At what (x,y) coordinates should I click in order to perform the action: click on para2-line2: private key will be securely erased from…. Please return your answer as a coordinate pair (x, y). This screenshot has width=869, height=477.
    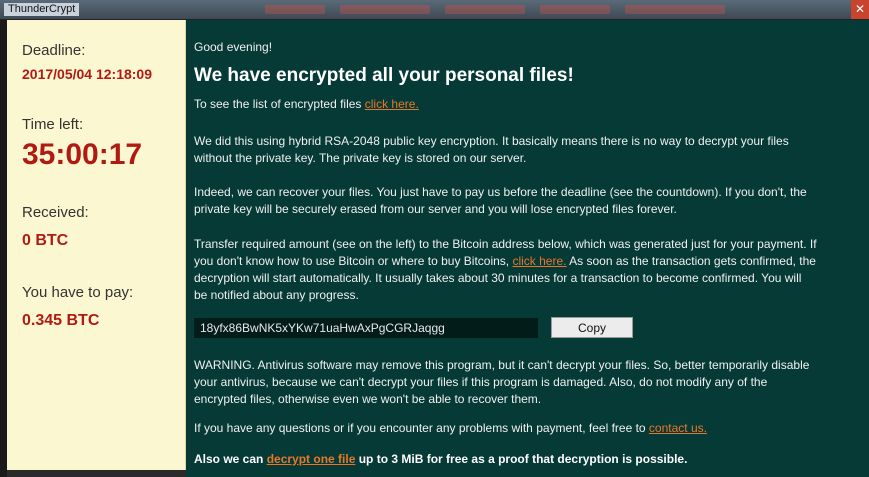
    Looking at the image, I should click on (435, 209).